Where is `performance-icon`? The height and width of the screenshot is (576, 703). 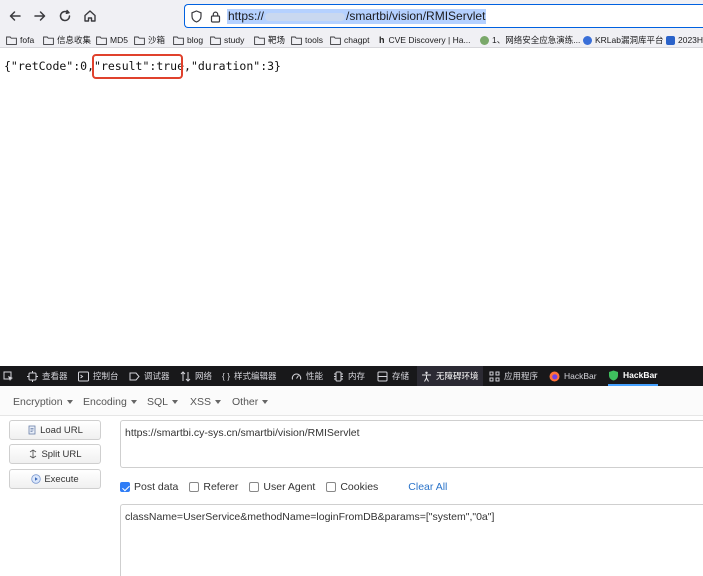
performance-icon is located at coordinates (296, 376).